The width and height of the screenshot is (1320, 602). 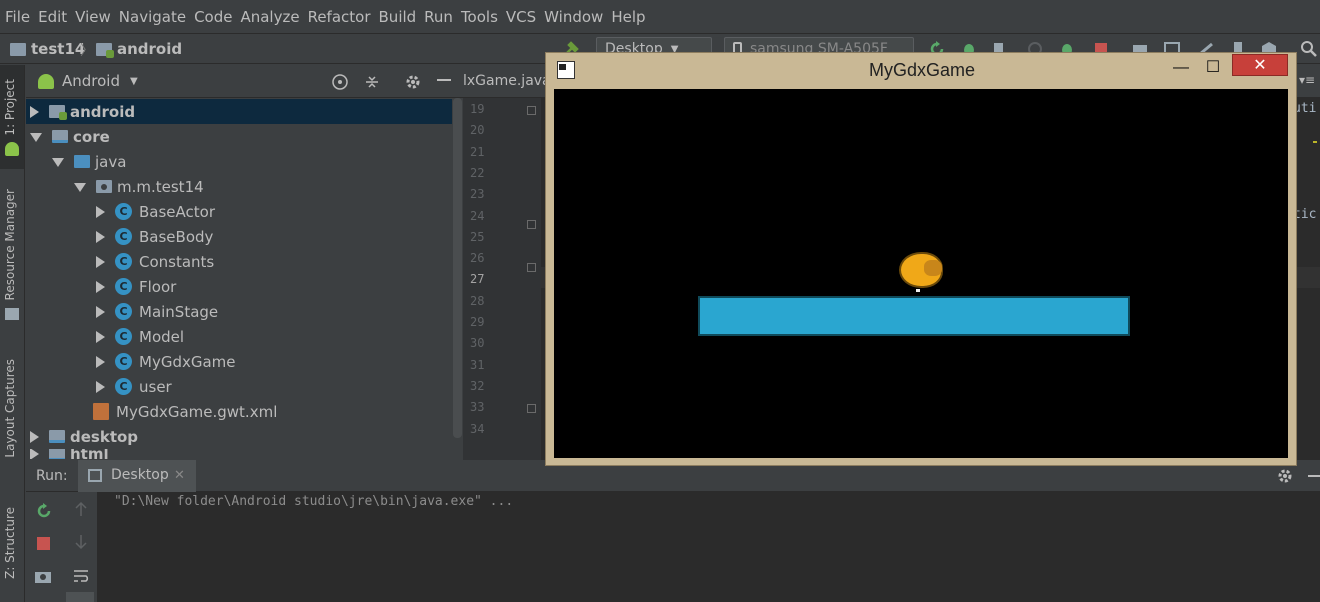 I want to click on tree-item: m.m.test14, so click(x=239, y=186).